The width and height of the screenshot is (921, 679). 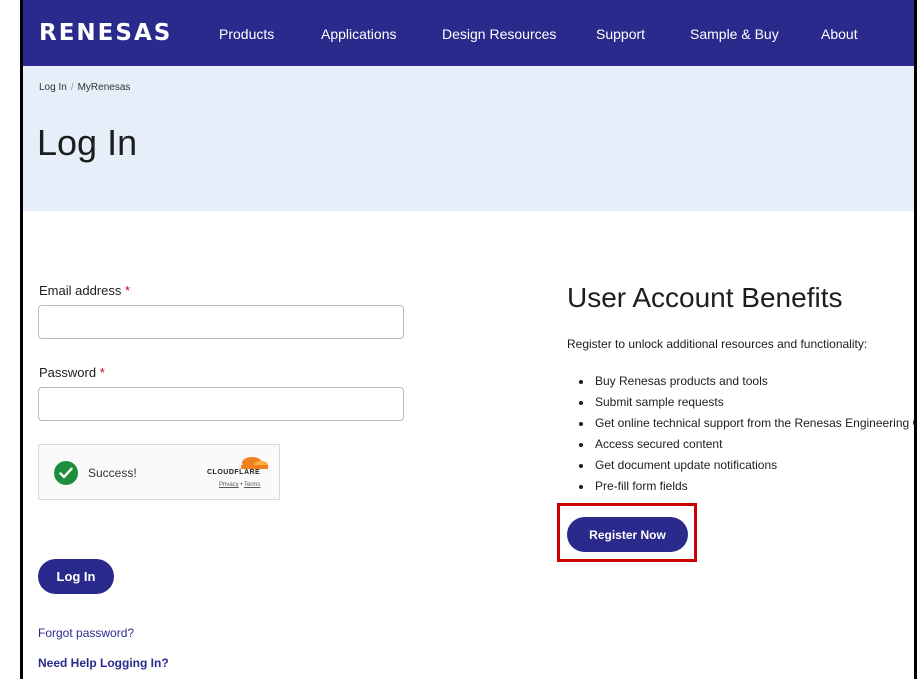 What do you see at coordinates (221, 404) in the screenshot?
I see `password-field` at bounding box center [221, 404].